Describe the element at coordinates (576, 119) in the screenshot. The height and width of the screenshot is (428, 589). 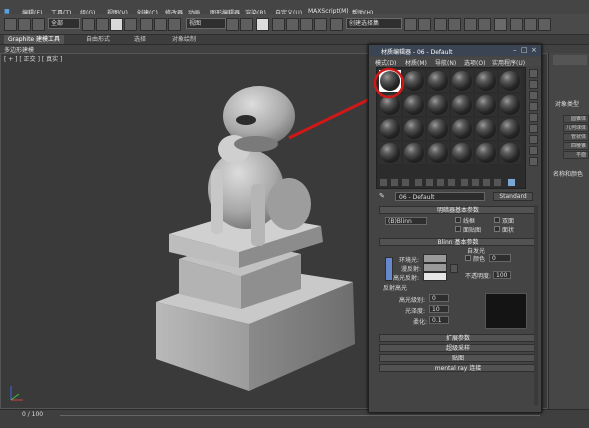
I see `cone-button: 圆锥体` at that location.